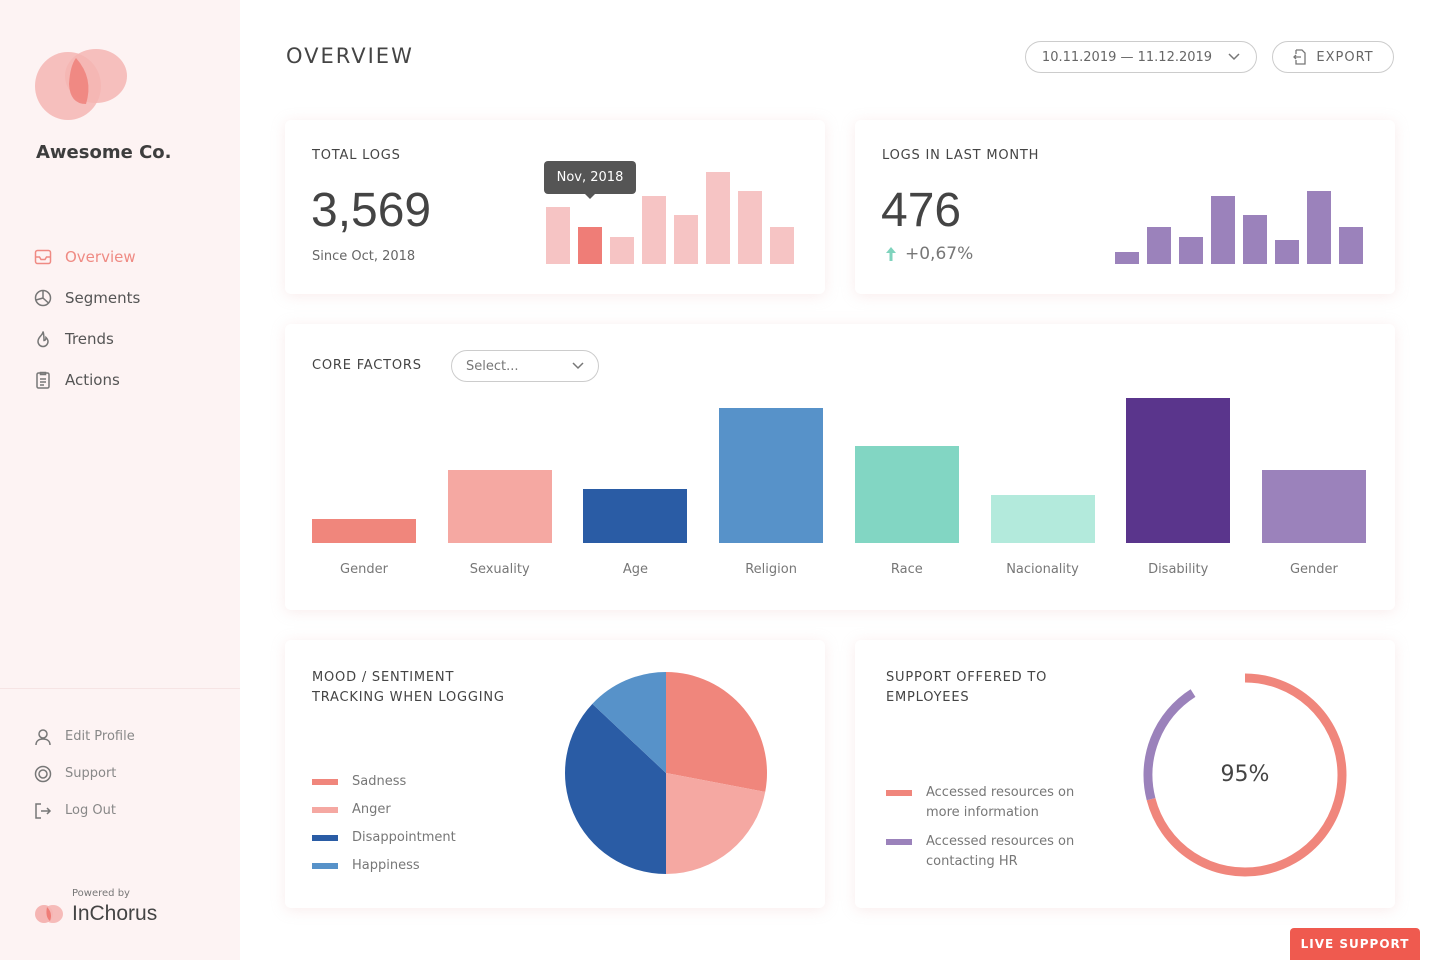  What do you see at coordinates (404, 837) in the screenshot?
I see `legend-label: Disappointment` at bounding box center [404, 837].